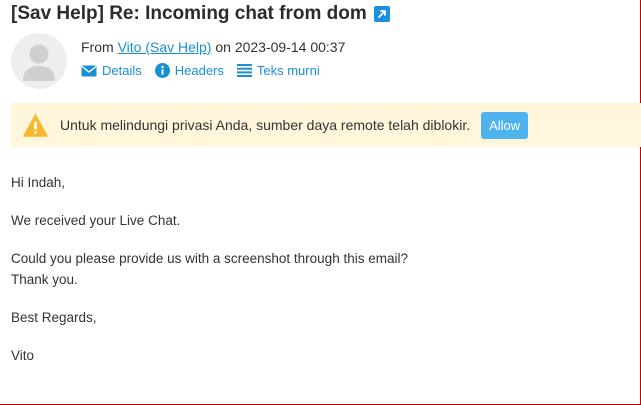 The image size is (641, 405). I want to click on sender-link: Vito (Sav Help), so click(165, 47).